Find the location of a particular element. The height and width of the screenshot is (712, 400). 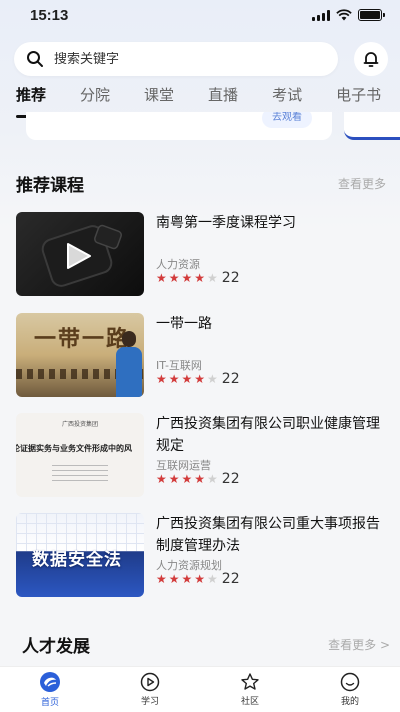

search-box is located at coordinates (176, 59).